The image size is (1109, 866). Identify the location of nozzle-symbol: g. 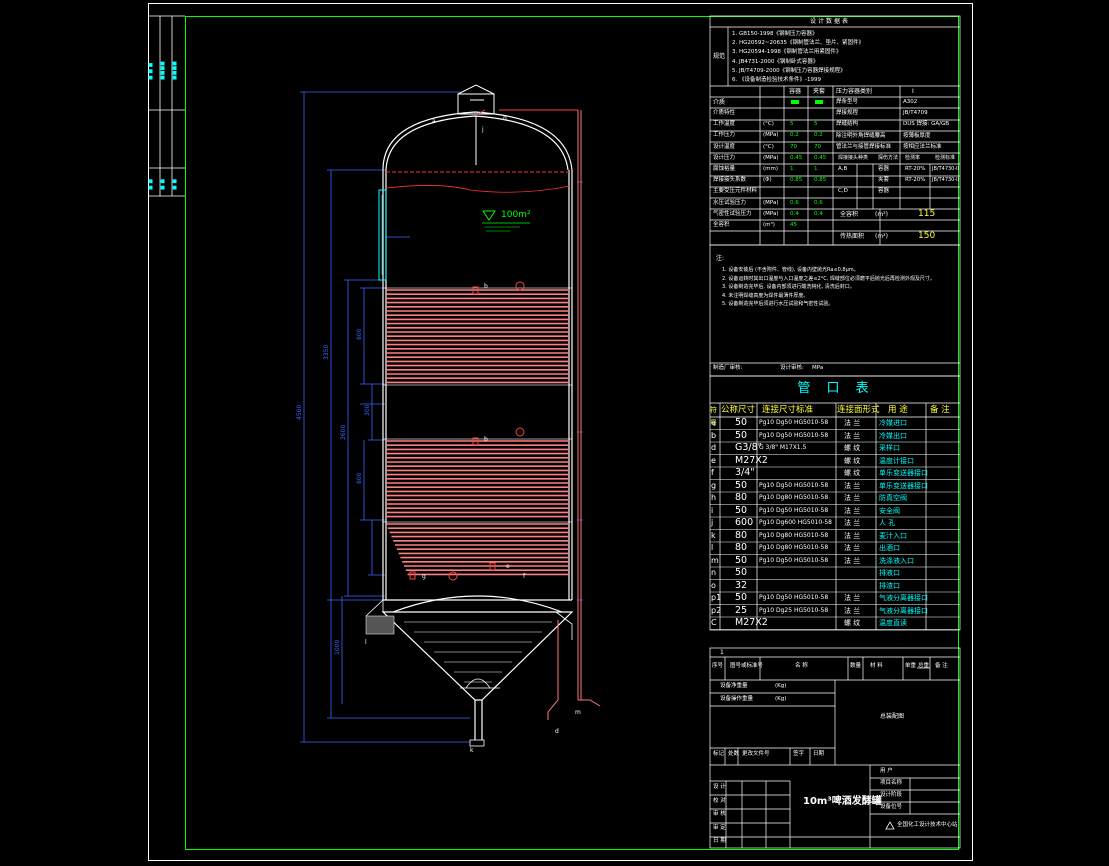
(714, 485).